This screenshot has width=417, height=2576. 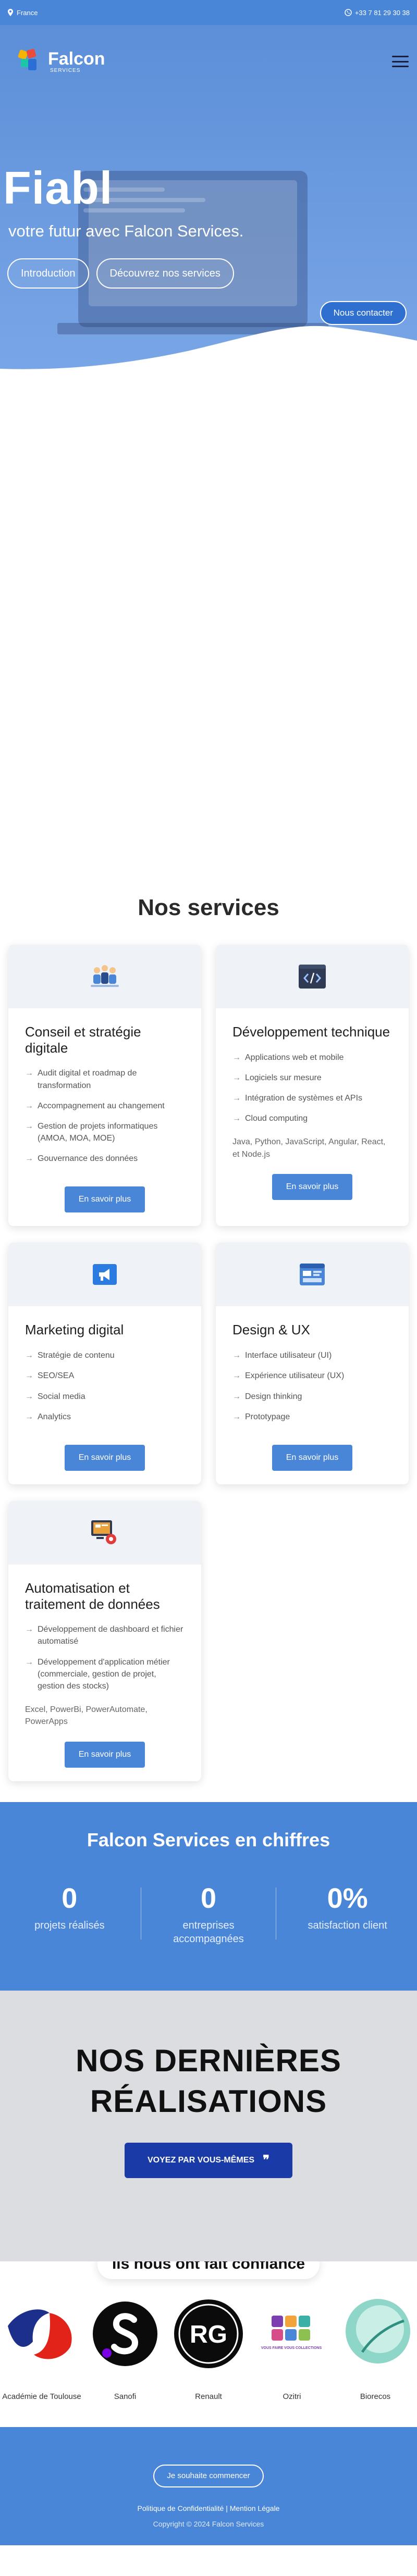 I want to click on stat-projects: 0 projets réalisés, so click(x=69, y=1914).